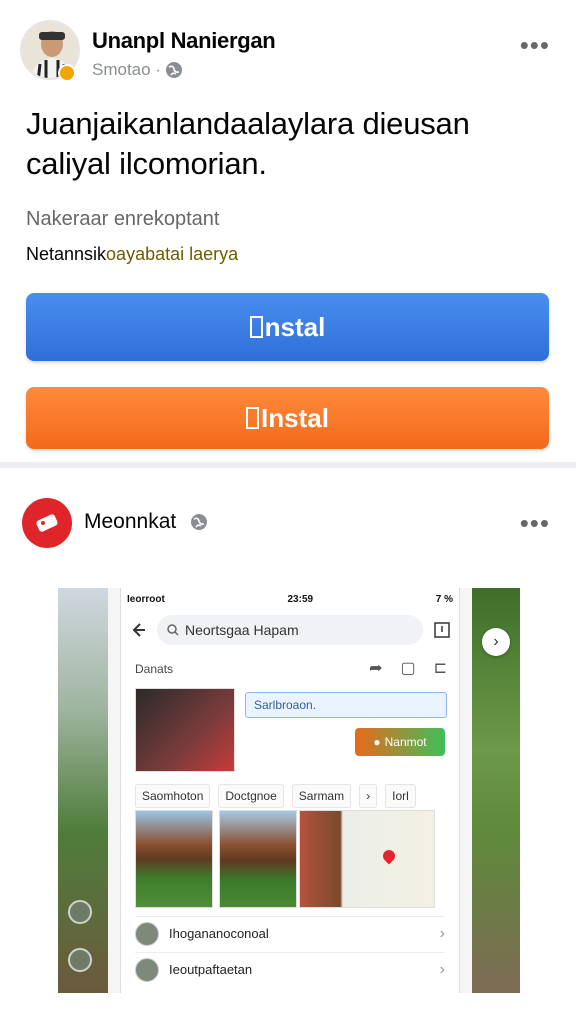  I want to click on status-carrier: Ieorroot, so click(146, 599).